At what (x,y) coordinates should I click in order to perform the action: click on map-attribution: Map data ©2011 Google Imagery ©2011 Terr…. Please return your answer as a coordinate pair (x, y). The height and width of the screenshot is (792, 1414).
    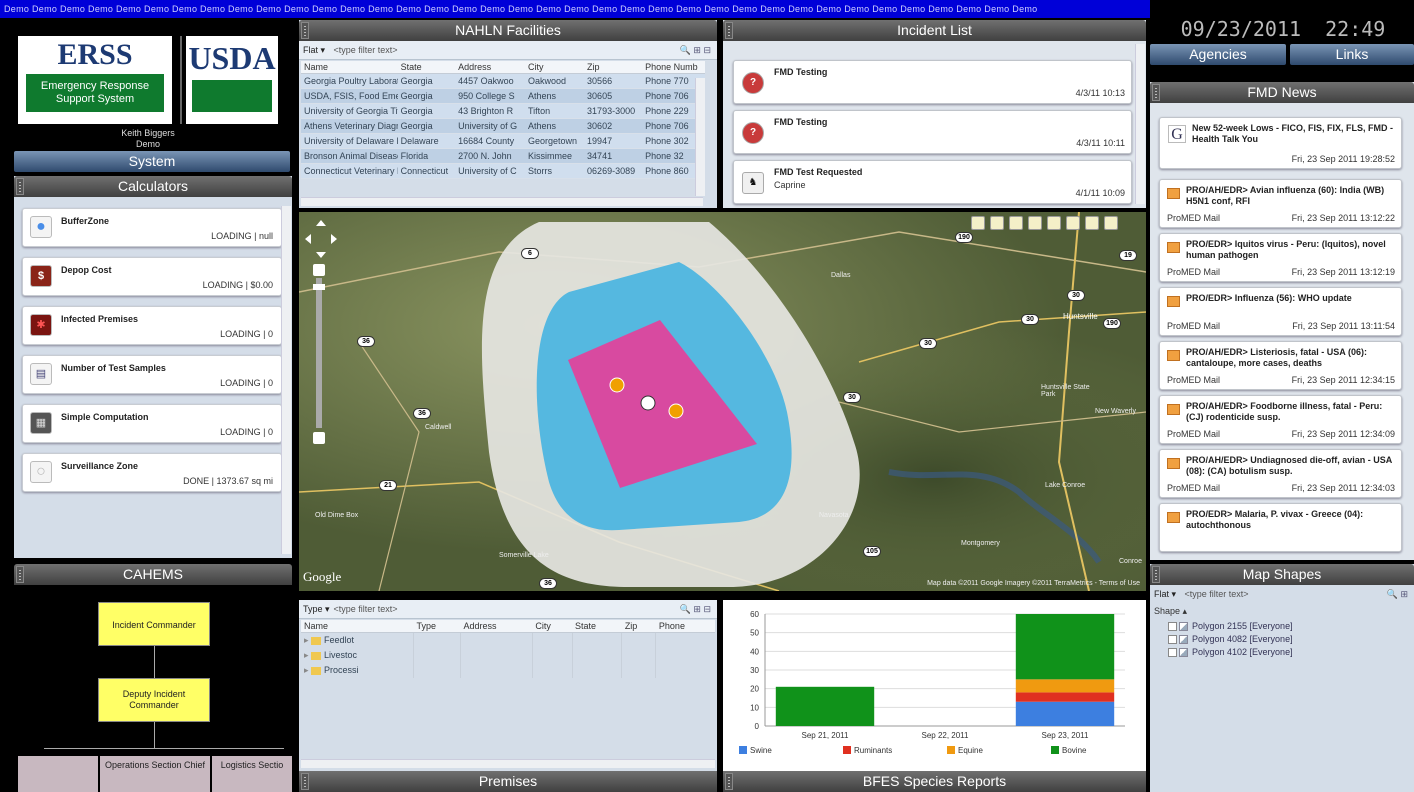
    Looking at the image, I should click on (1033, 583).